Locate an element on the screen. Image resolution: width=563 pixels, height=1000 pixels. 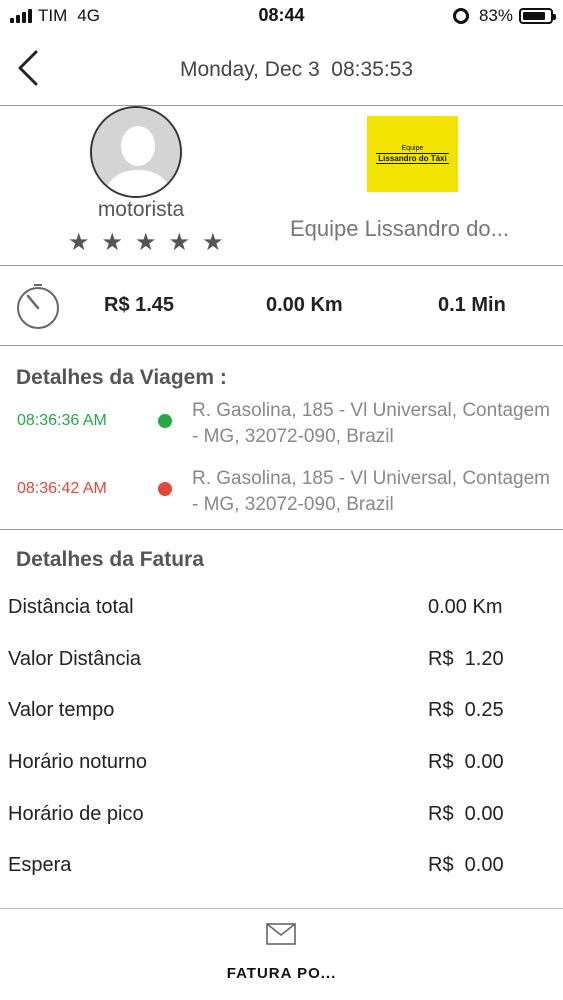
status-bar: TIM 4G 08:44 83% is located at coordinates (281, 17).